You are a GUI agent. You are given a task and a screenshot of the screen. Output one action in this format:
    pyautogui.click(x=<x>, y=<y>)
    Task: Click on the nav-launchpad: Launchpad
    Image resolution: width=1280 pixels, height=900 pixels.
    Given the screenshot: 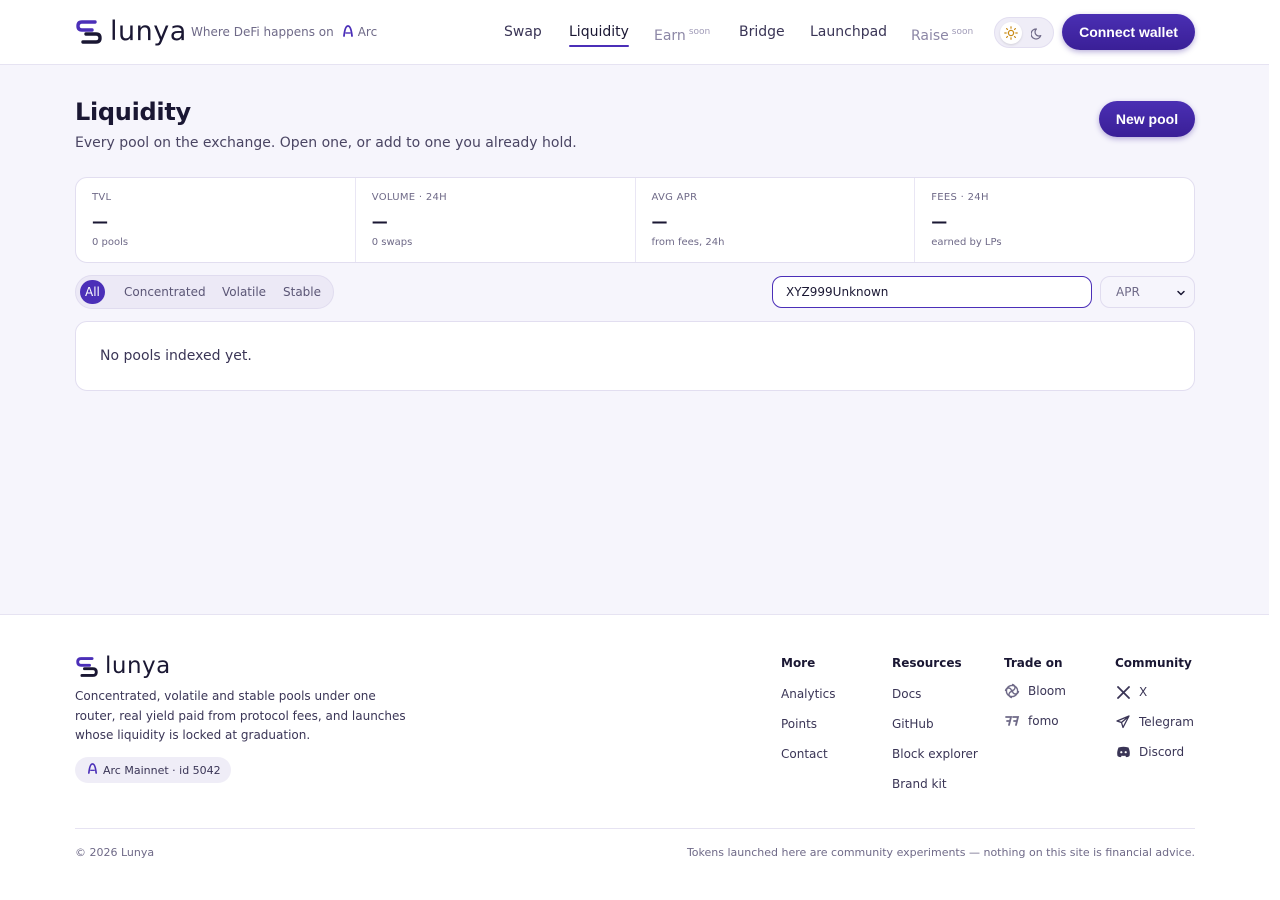 What is the action you would take?
    pyautogui.click(x=848, y=34)
    